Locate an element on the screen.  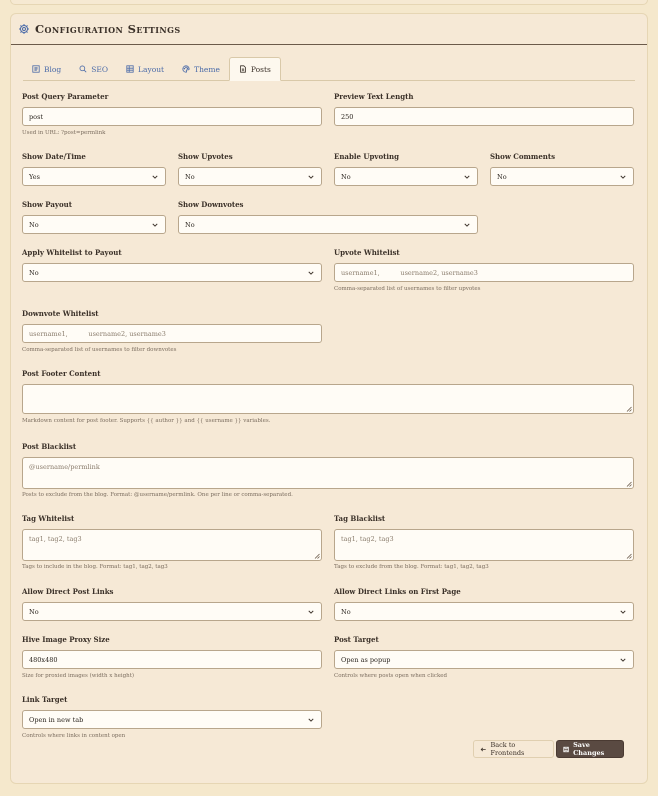
show-date-time-select: Yes is located at coordinates (94, 176).